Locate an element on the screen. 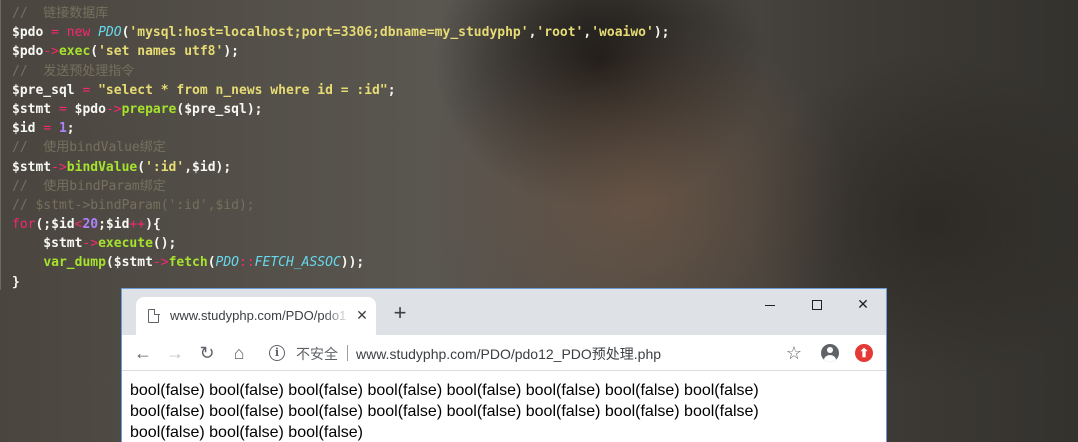  minimize-icon is located at coordinates (770, 305).